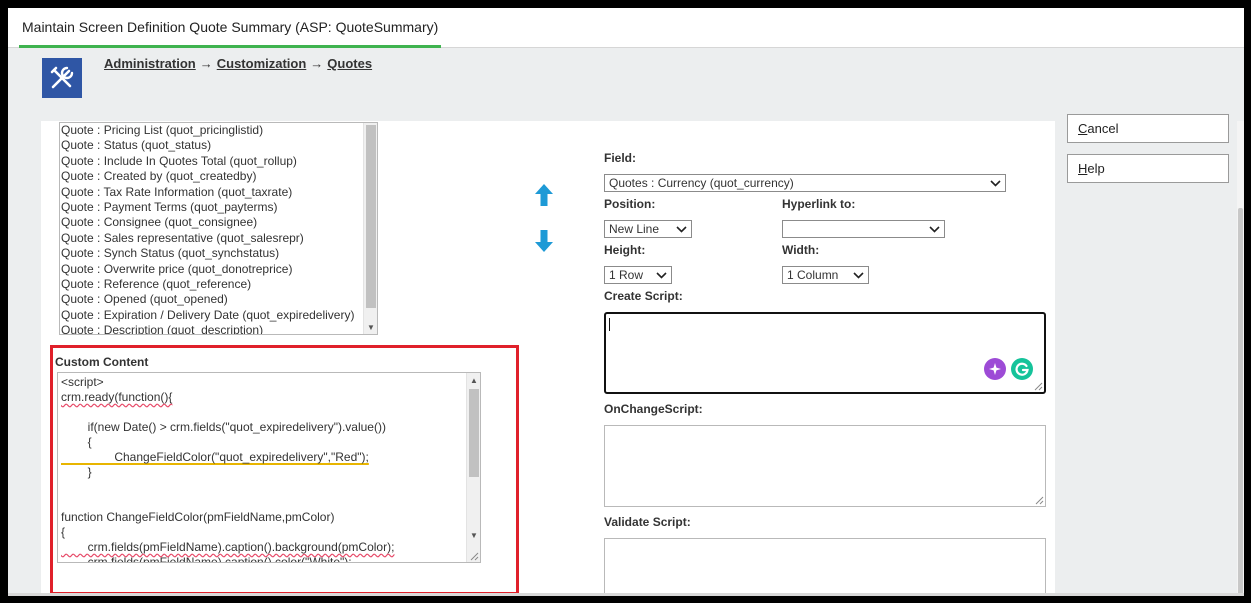 This screenshot has width=1251, height=603. I want to click on breadcrumb-customization: Customization, so click(262, 63).